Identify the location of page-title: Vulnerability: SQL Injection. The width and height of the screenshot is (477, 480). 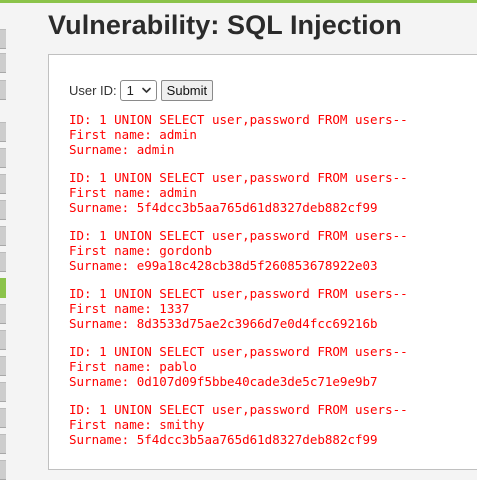
(225, 25).